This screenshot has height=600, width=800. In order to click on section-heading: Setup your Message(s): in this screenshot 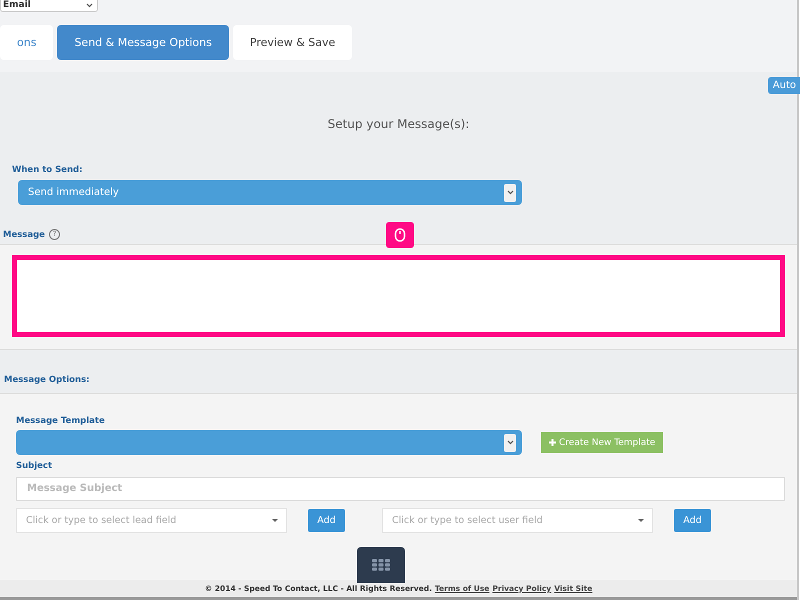, I will do `click(398, 125)`.